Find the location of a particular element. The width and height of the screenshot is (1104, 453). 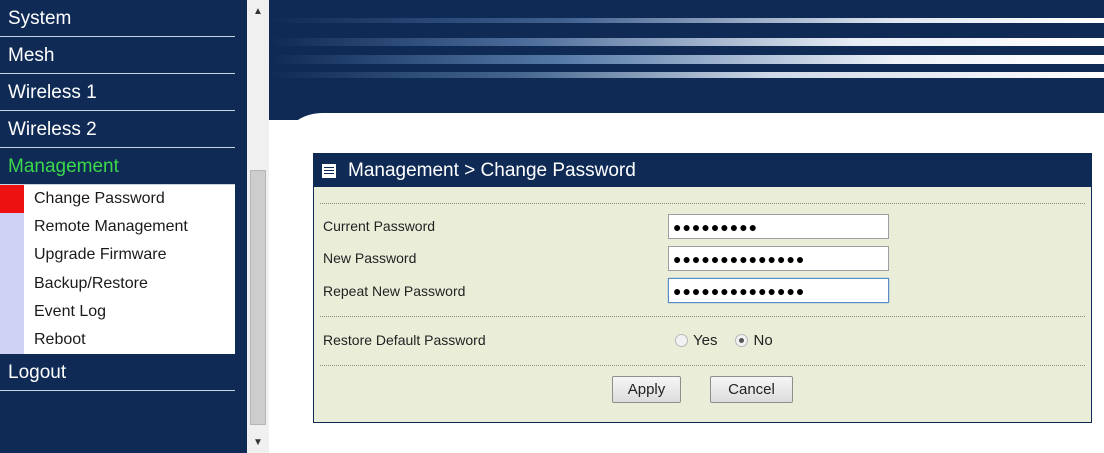

radio-no-label: No is located at coordinates (762, 340).